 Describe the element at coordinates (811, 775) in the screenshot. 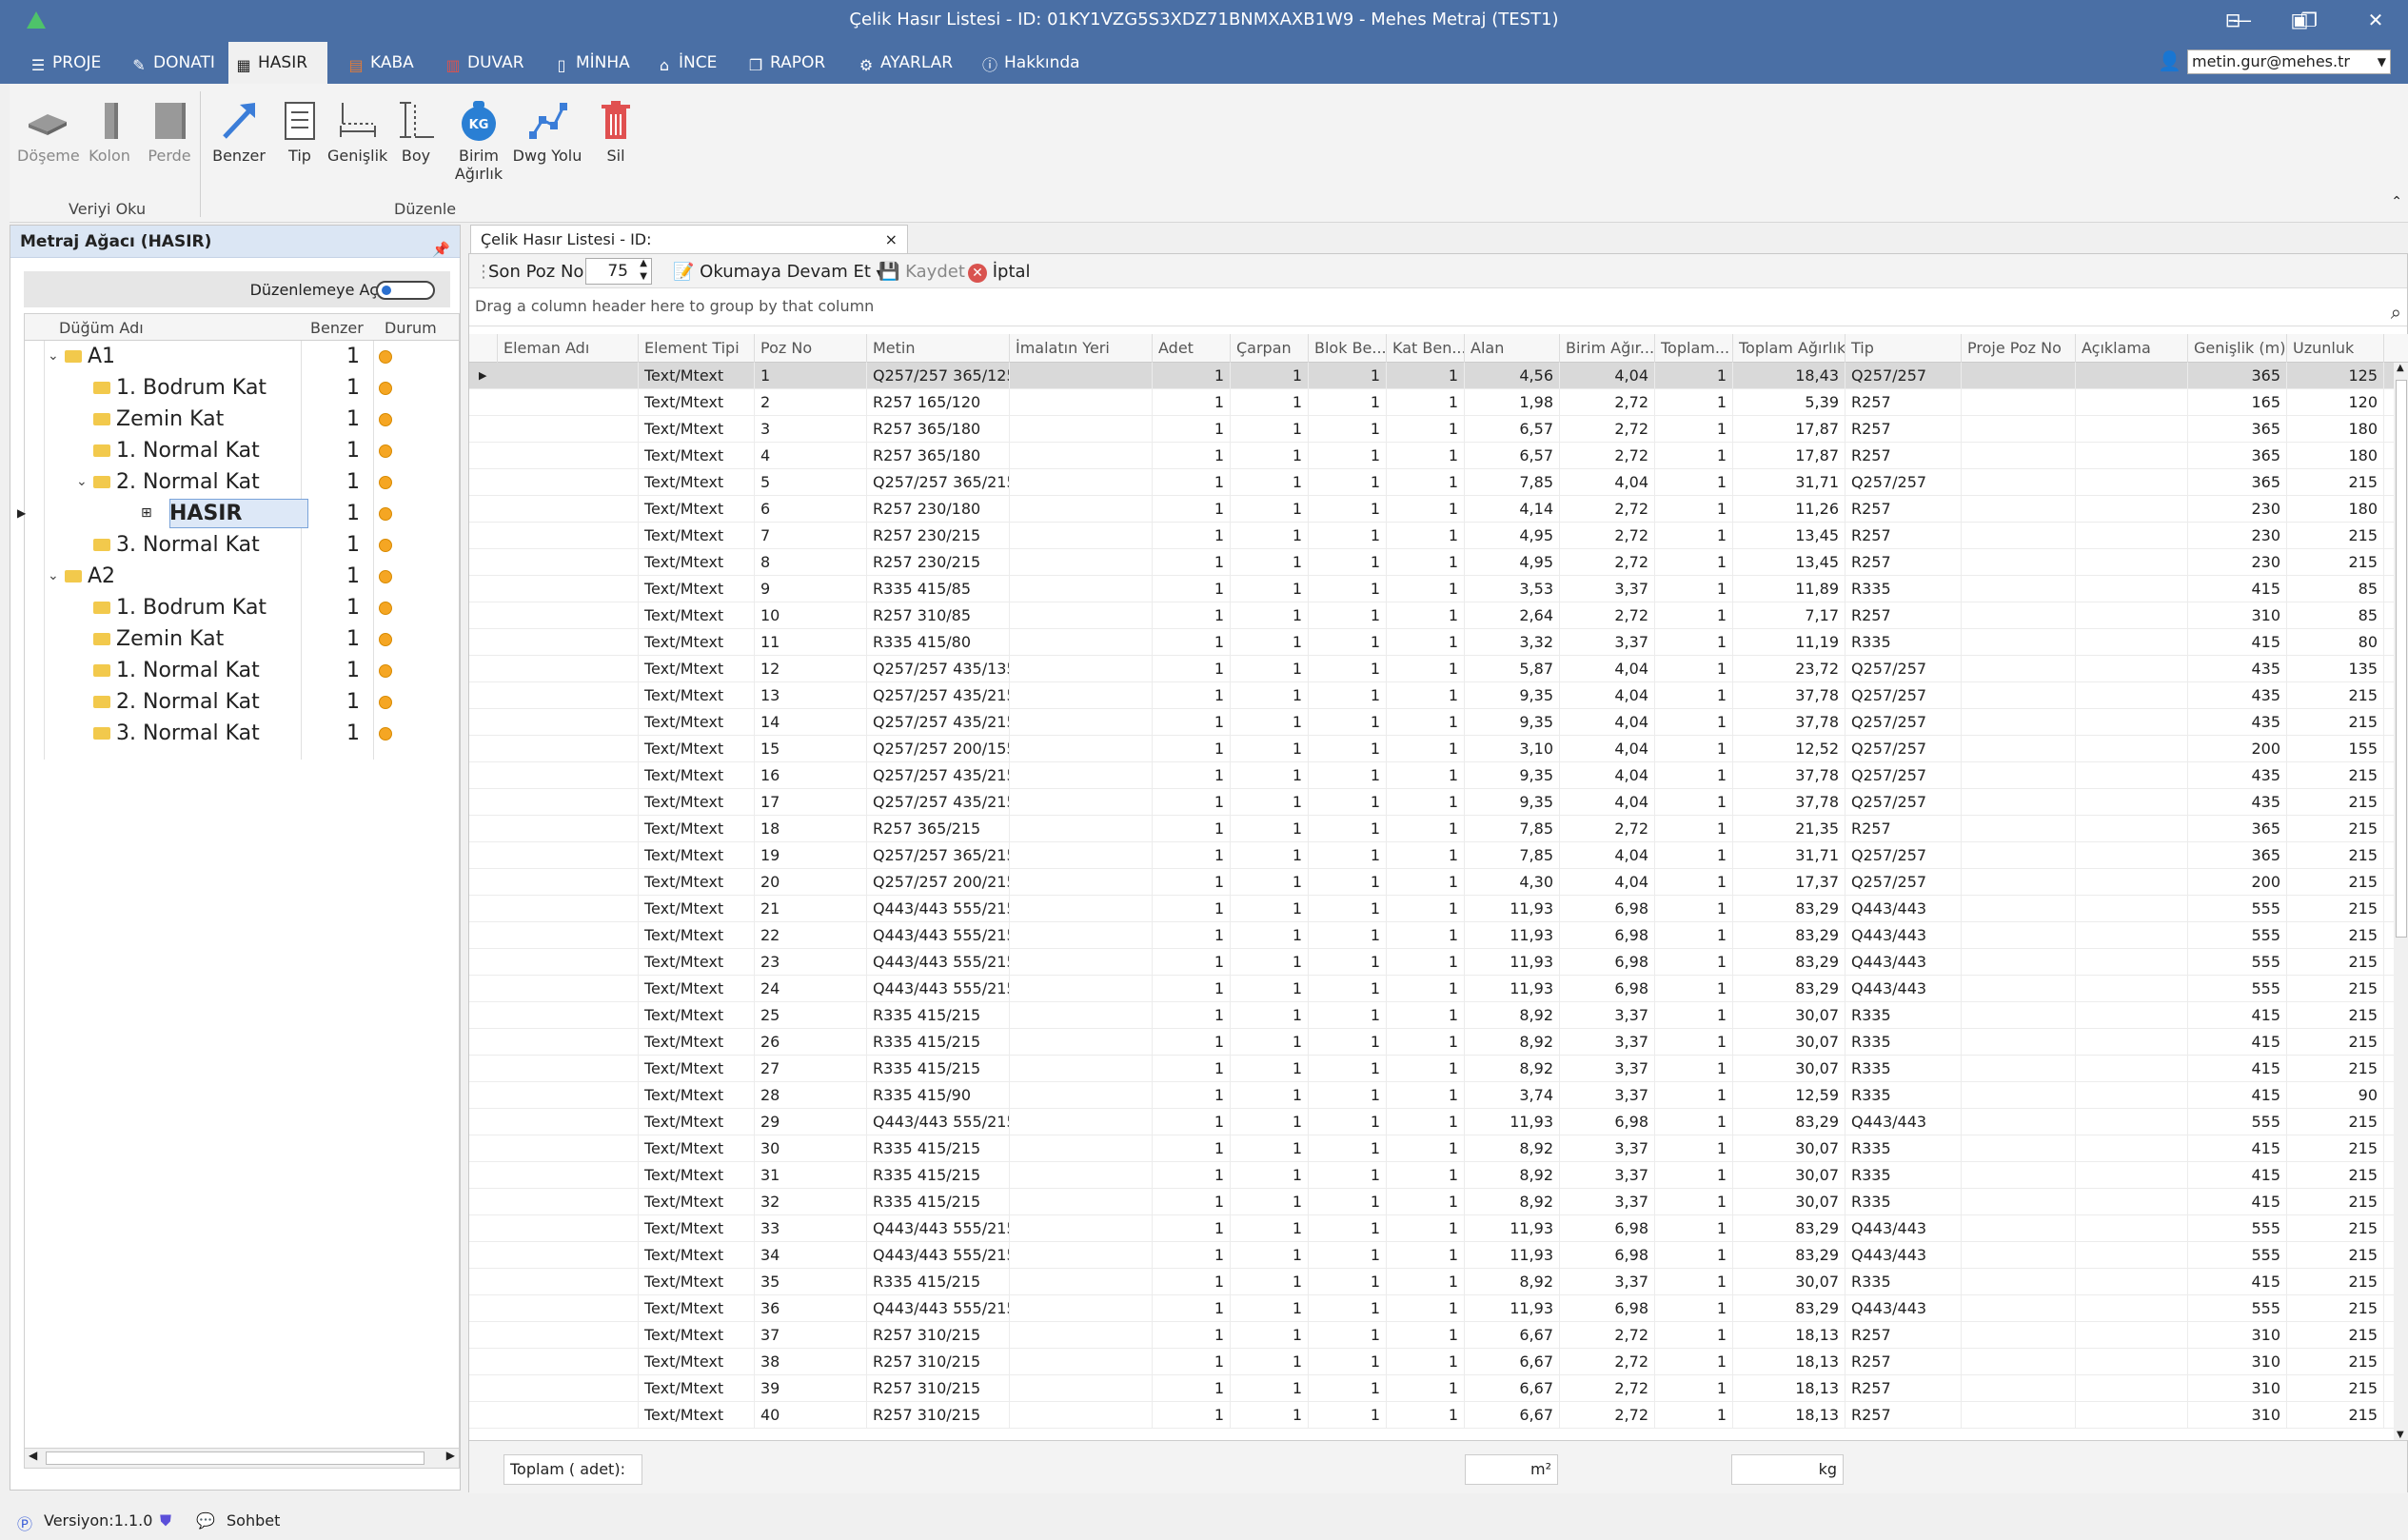

I see `table-cell: 16` at that location.